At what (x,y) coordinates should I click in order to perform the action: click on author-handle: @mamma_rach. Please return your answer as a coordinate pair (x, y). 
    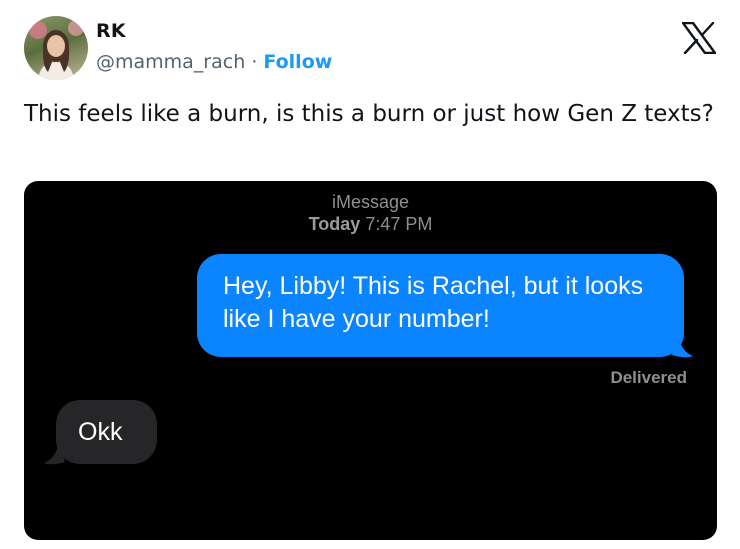
    Looking at the image, I should click on (170, 62).